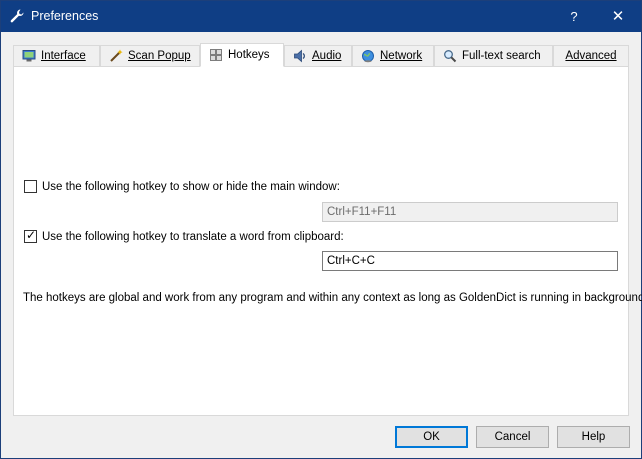 The height and width of the screenshot is (459, 642). I want to click on ok-button: OK, so click(431, 437).